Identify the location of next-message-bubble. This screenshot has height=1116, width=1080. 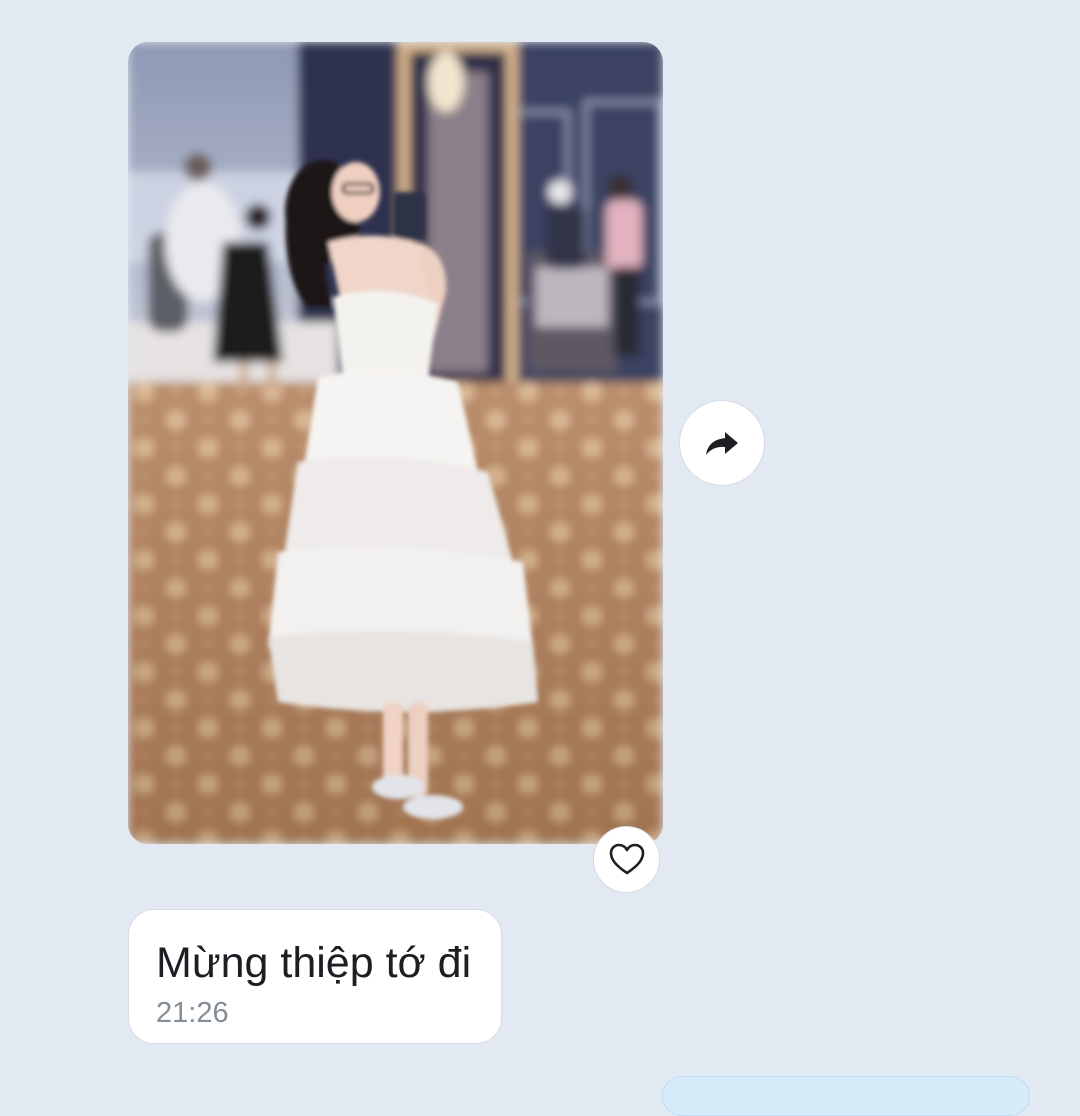
(846, 1096).